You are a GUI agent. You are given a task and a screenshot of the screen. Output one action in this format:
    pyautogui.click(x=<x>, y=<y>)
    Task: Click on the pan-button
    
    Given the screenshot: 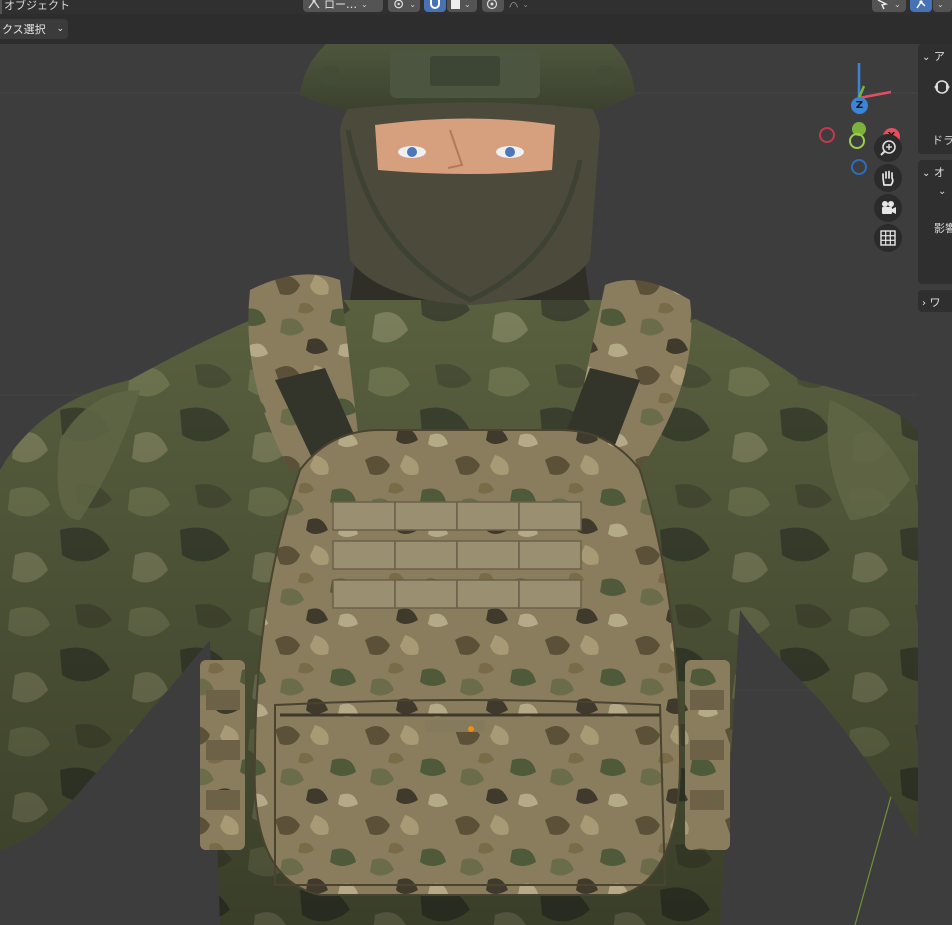 What is the action you would take?
    pyautogui.click(x=888, y=178)
    